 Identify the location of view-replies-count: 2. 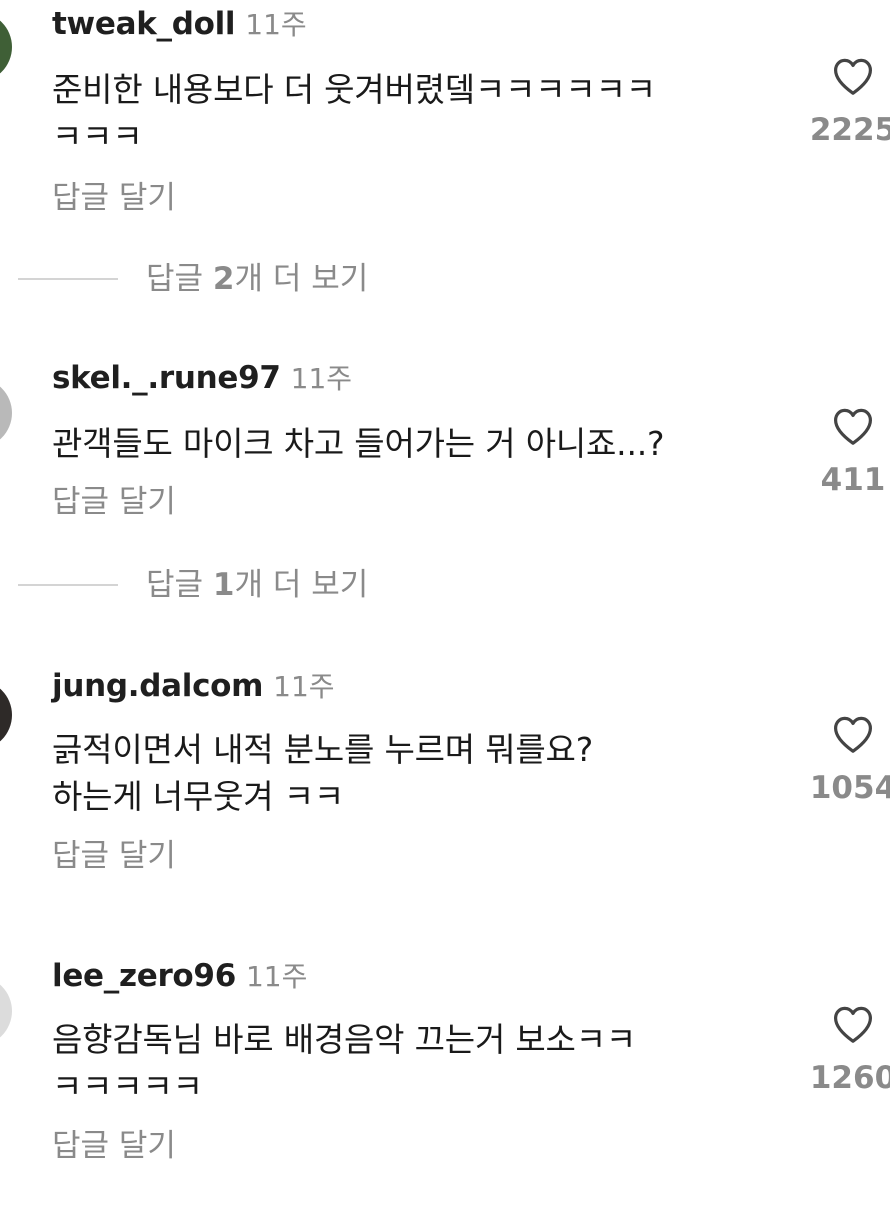
(223, 279).